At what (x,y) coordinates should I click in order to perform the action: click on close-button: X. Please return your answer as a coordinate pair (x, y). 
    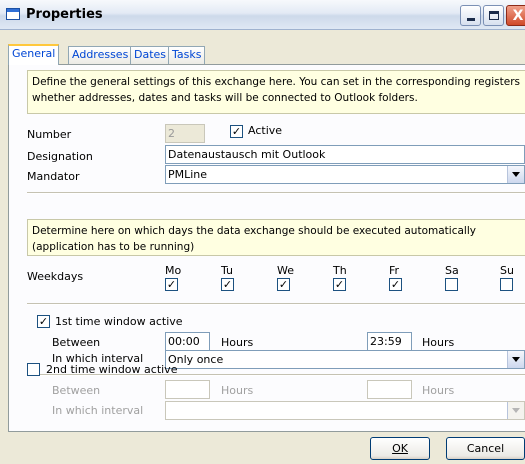
    Looking at the image, I should click on (515, 15).